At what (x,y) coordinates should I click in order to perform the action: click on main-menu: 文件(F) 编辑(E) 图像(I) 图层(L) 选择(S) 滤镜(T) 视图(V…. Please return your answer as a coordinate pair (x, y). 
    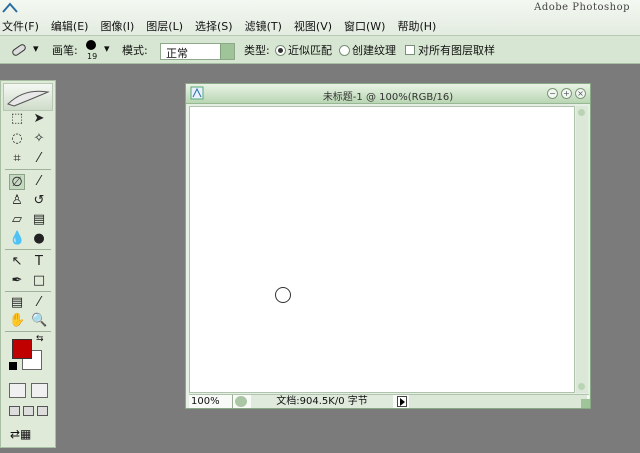
    Looking at the image, I should click on (219, 26).